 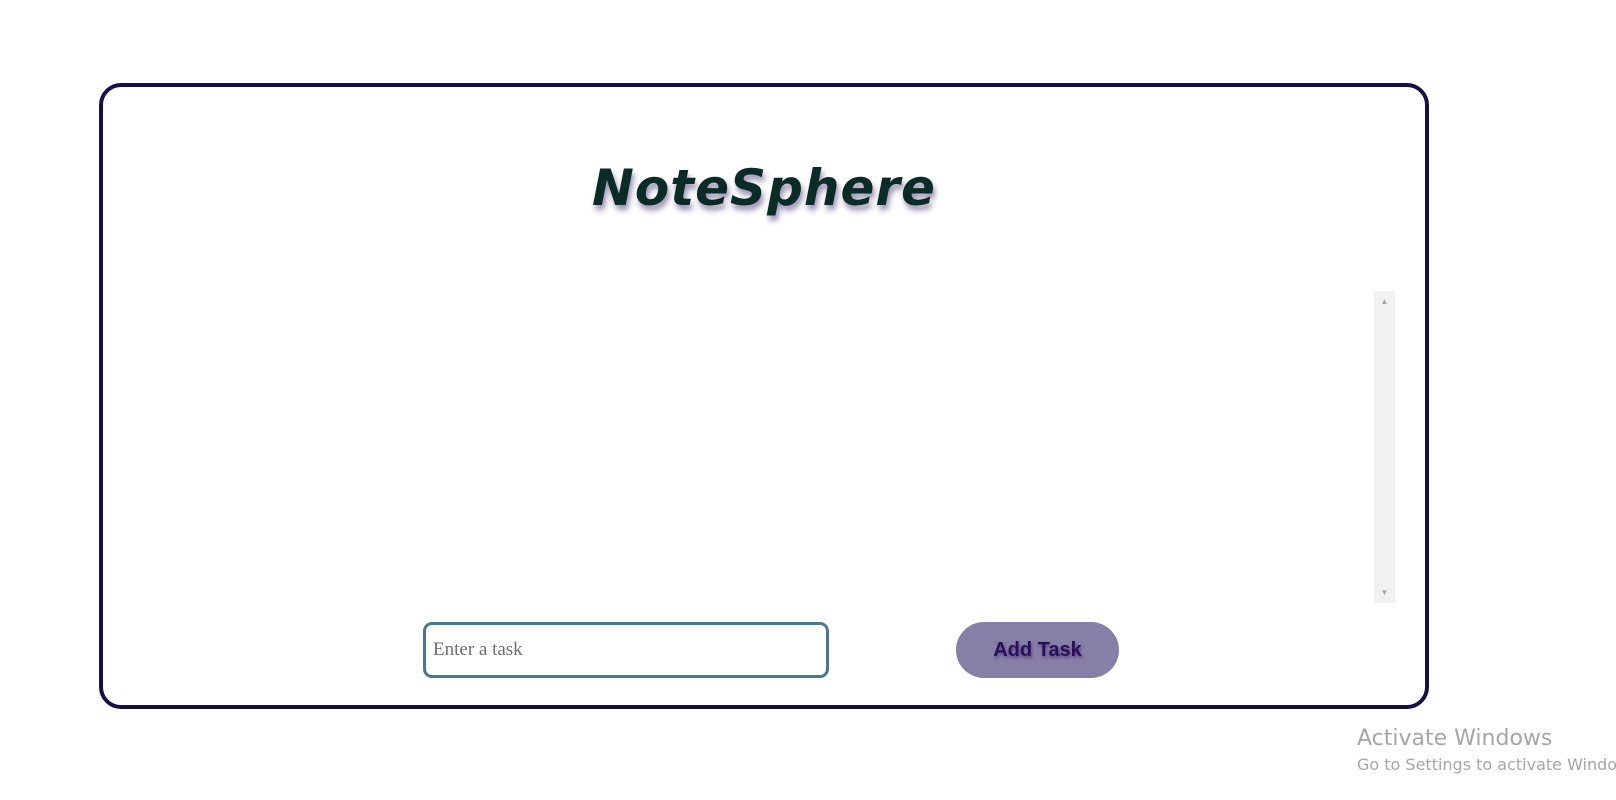 I want to click on add-task-button: Add Task, so click(x=1037, y=650).